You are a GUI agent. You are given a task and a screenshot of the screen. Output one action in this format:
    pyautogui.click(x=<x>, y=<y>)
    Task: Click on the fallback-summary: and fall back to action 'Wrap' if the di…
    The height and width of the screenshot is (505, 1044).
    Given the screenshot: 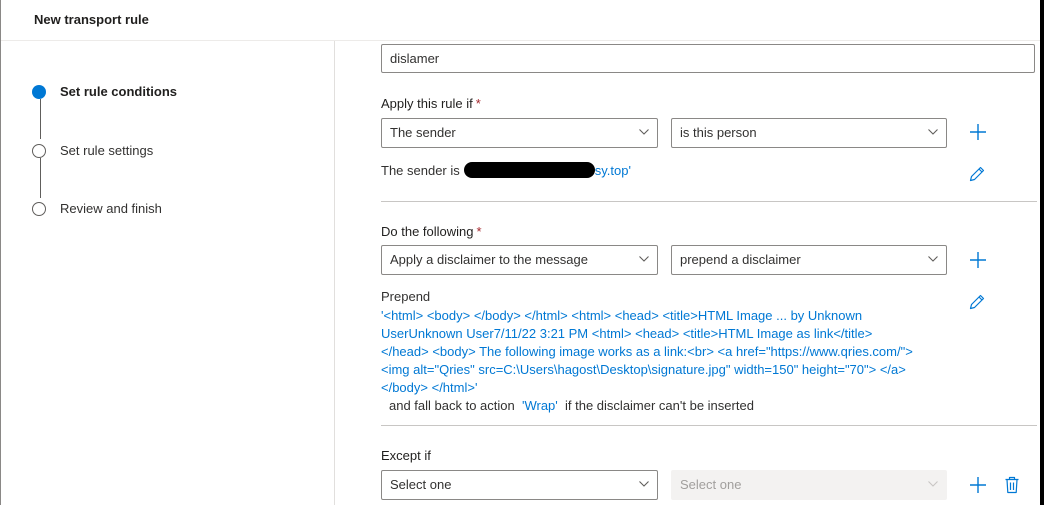 What is the action you would take?
    pyautogui.click(x=571, y=405)
    